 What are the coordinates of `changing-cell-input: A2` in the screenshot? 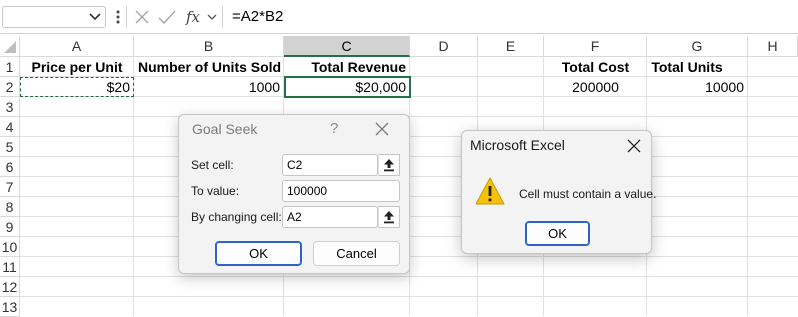 It's located at (330, 217).